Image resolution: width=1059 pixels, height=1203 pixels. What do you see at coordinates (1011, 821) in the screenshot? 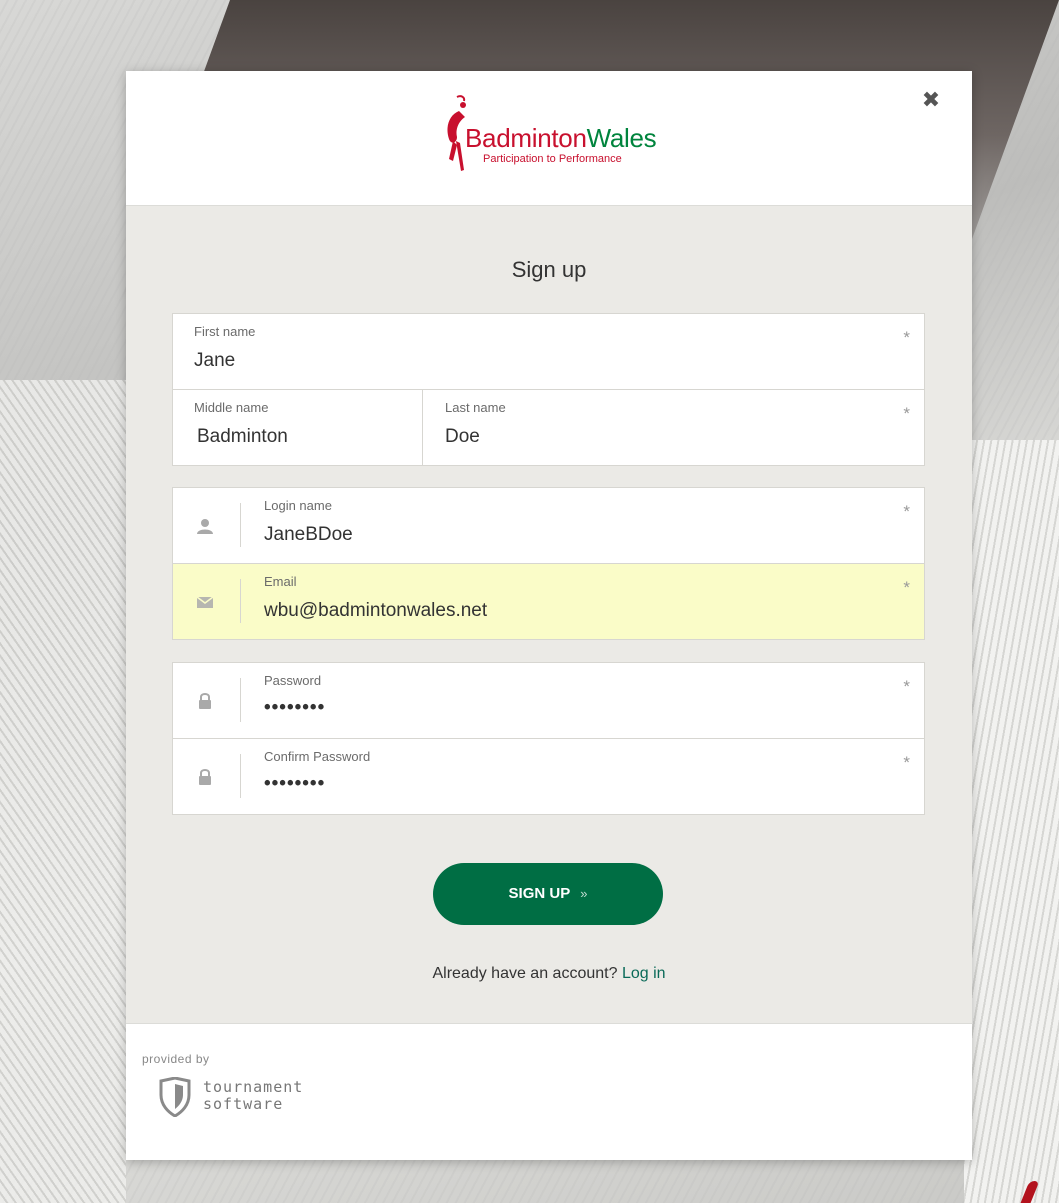
I see `background-feather-right` at bounding box center [1011, 821].